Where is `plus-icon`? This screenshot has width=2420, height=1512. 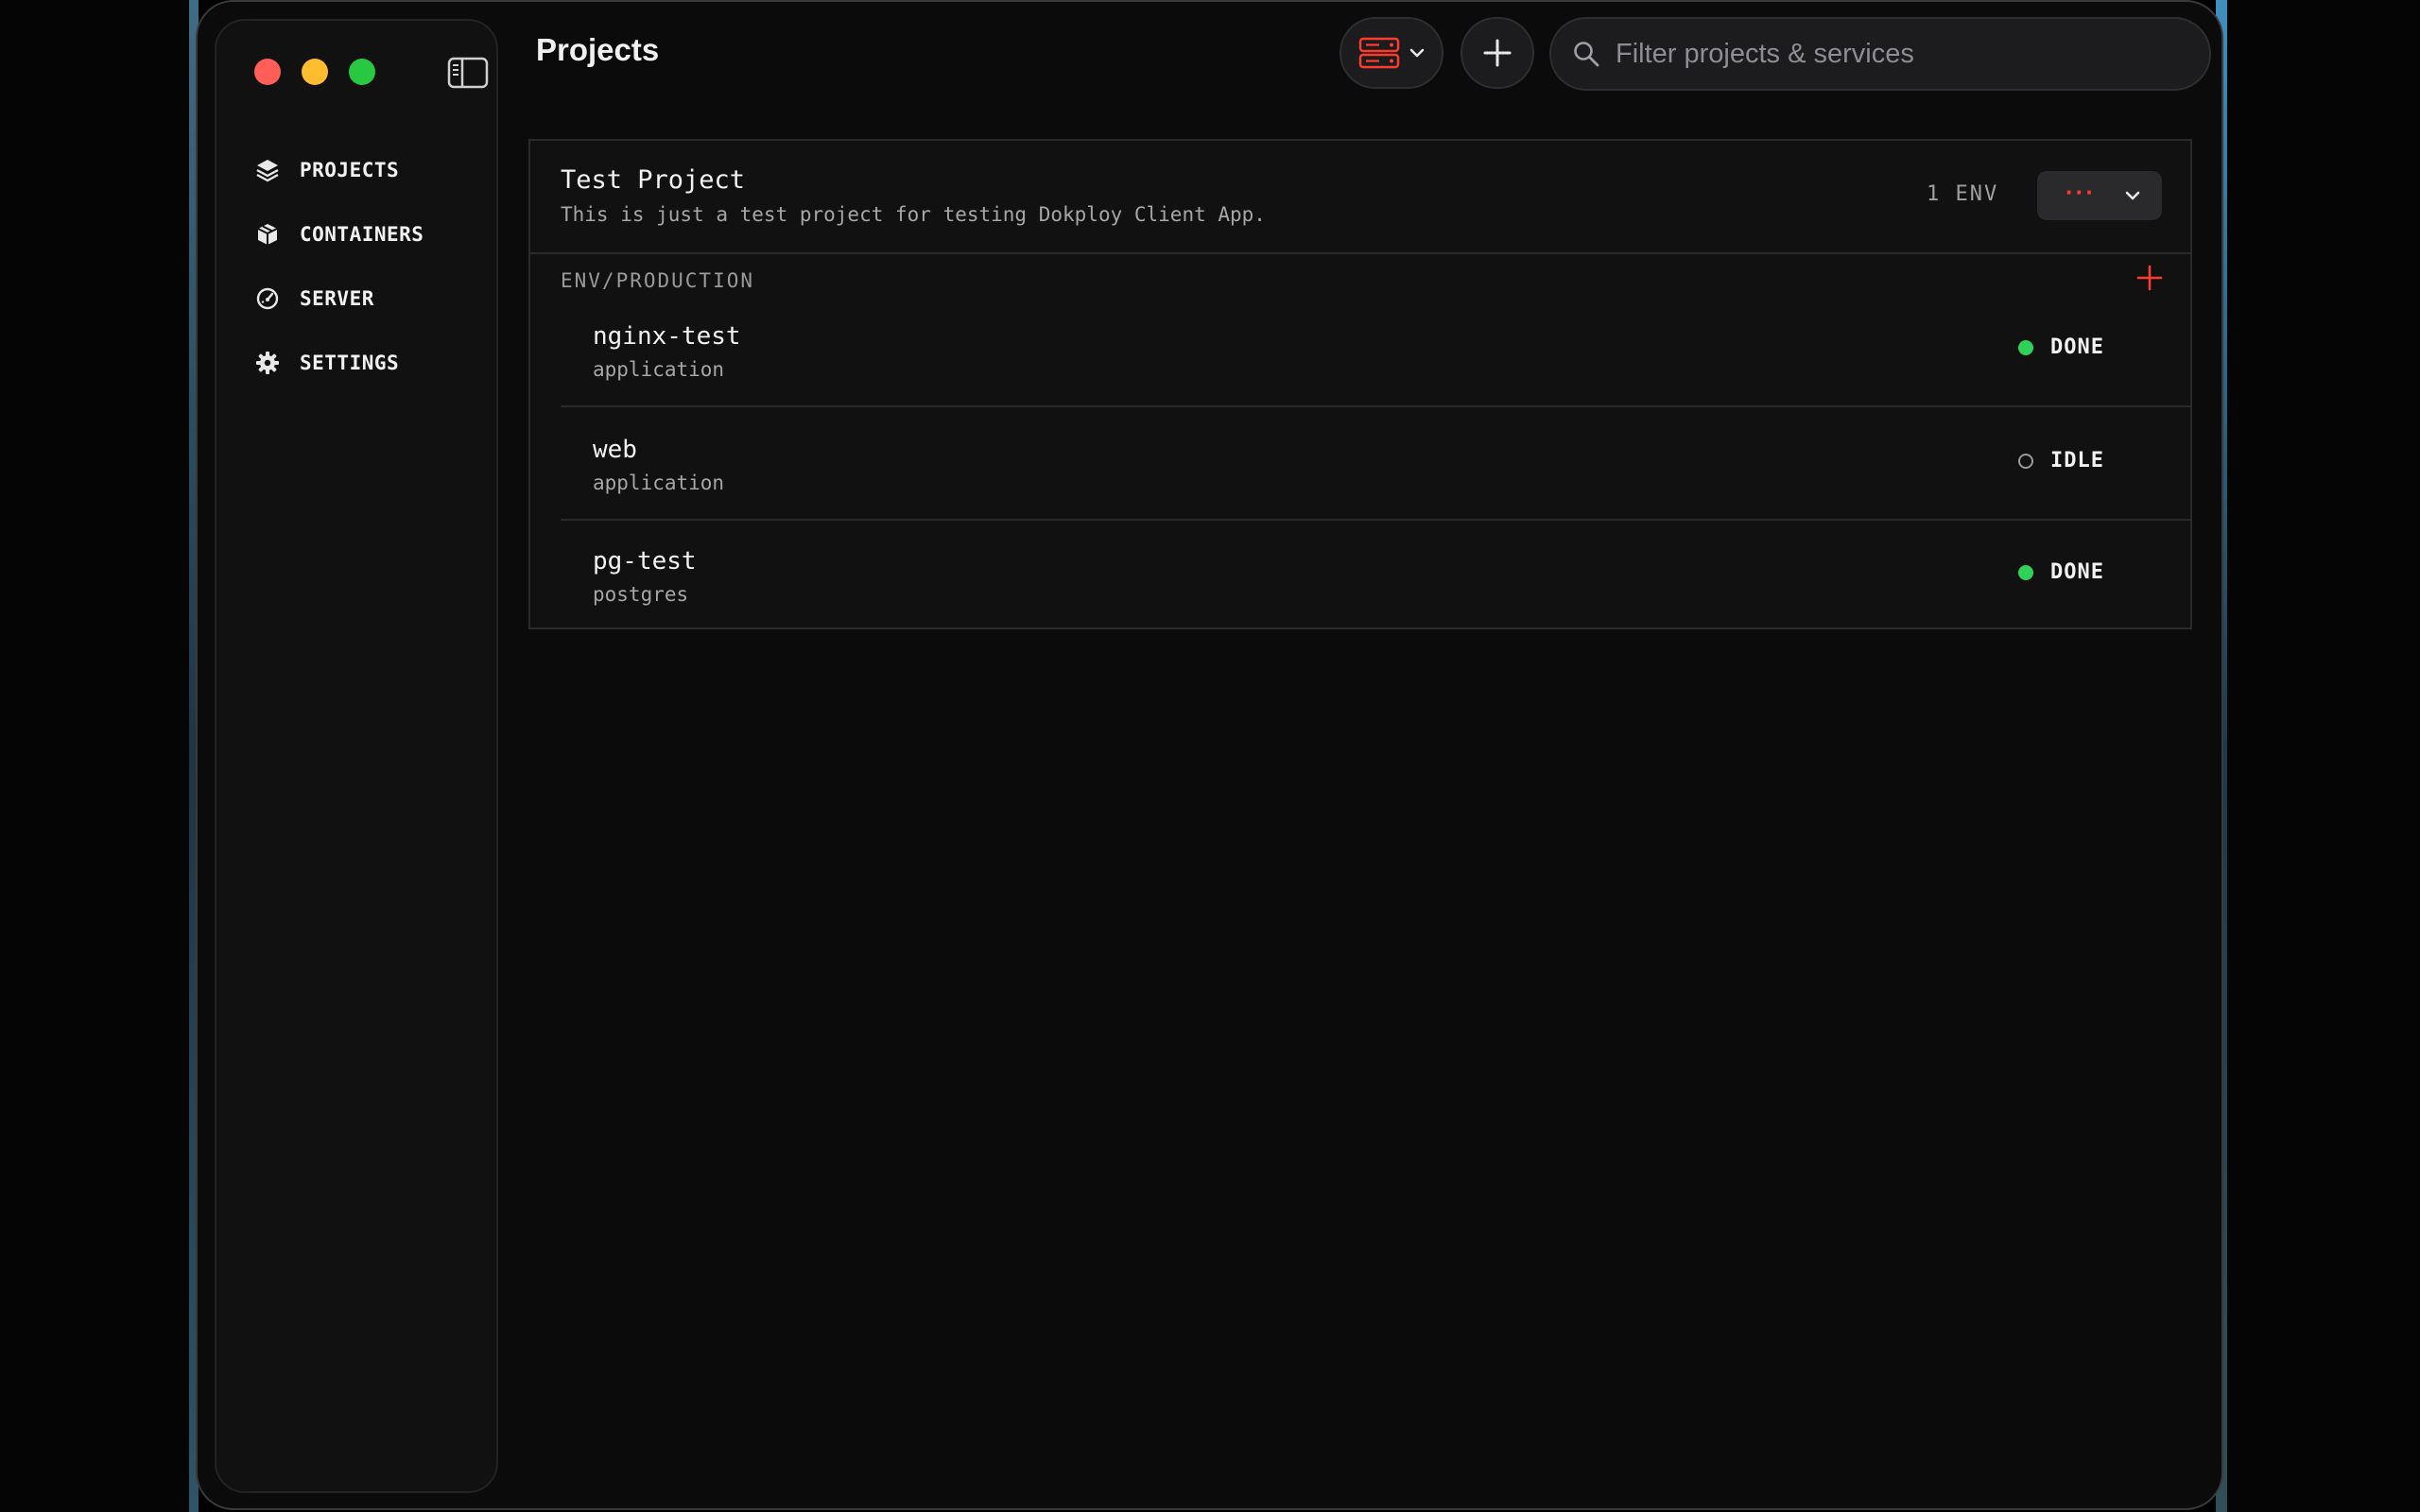
plus-icon is located at coordinates (1497, 53).